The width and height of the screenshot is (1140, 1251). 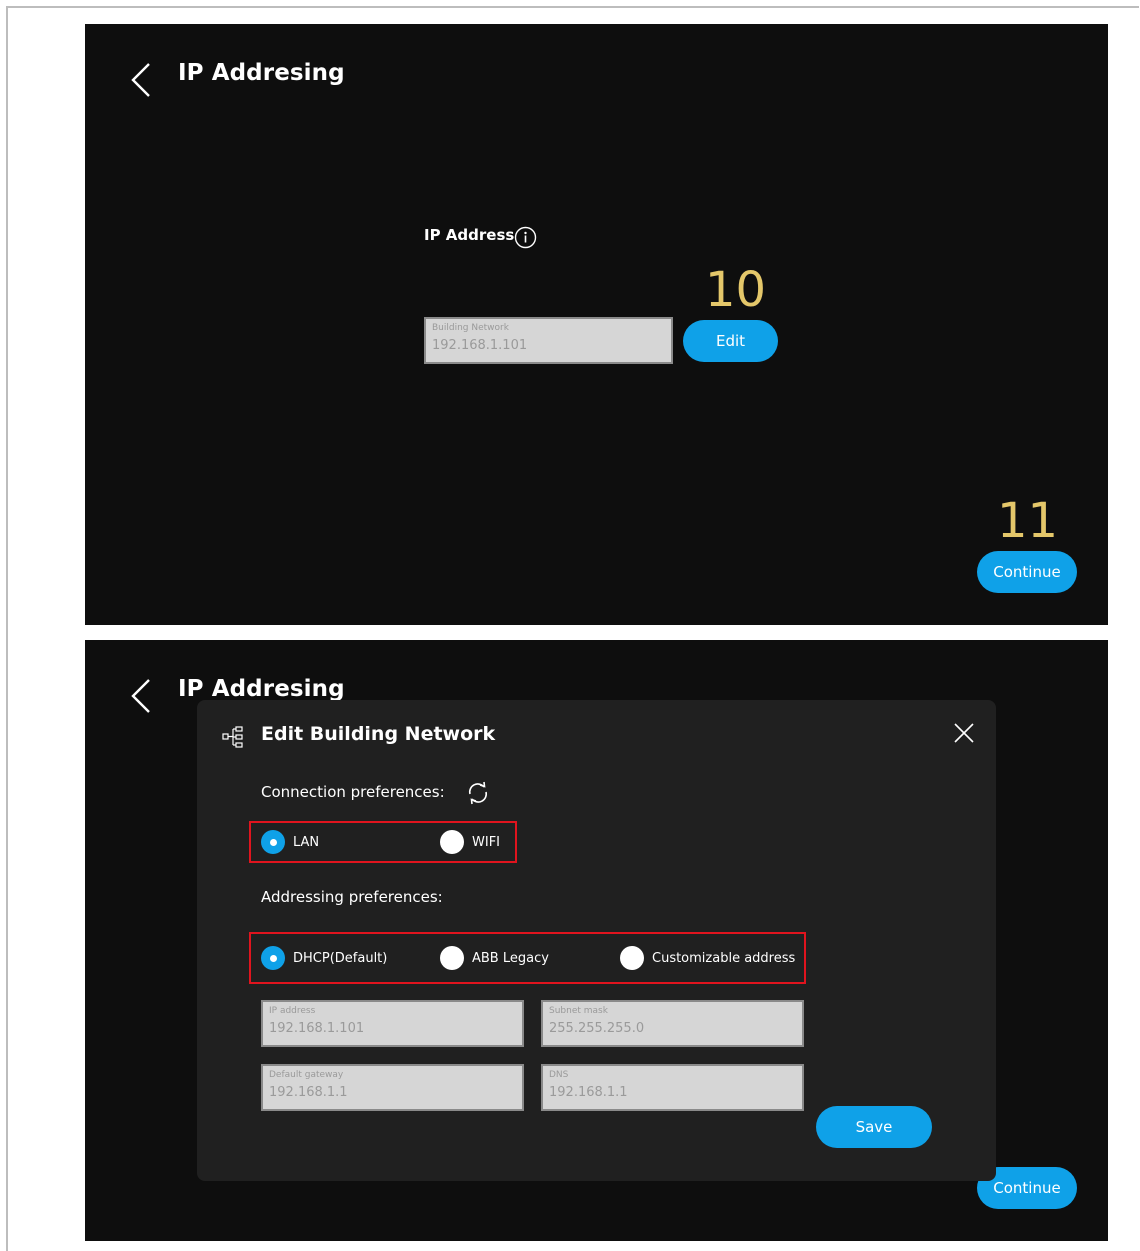 What do you see at coordinates (510, 958) in the screenshot?
I see `radio-label: ABB Legacy` at bounding box center [510, 958].